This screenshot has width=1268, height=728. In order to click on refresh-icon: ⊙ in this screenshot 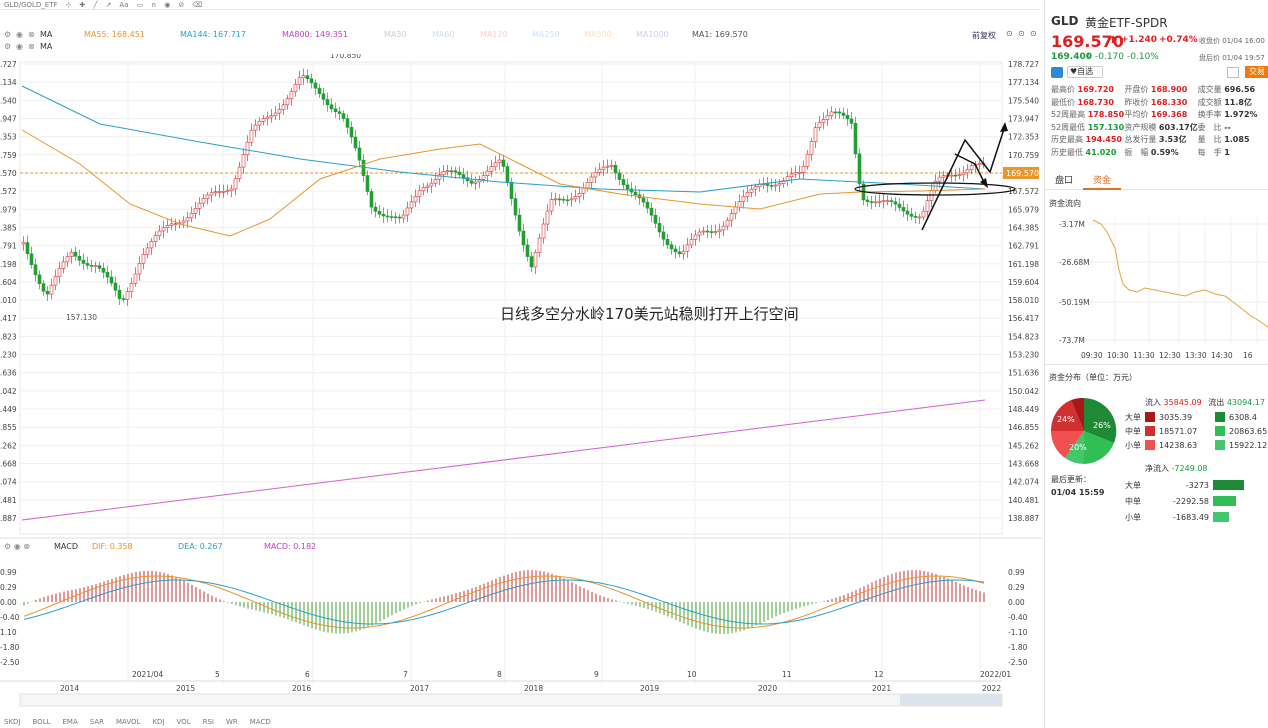, I will do `click(1033, 33)`.